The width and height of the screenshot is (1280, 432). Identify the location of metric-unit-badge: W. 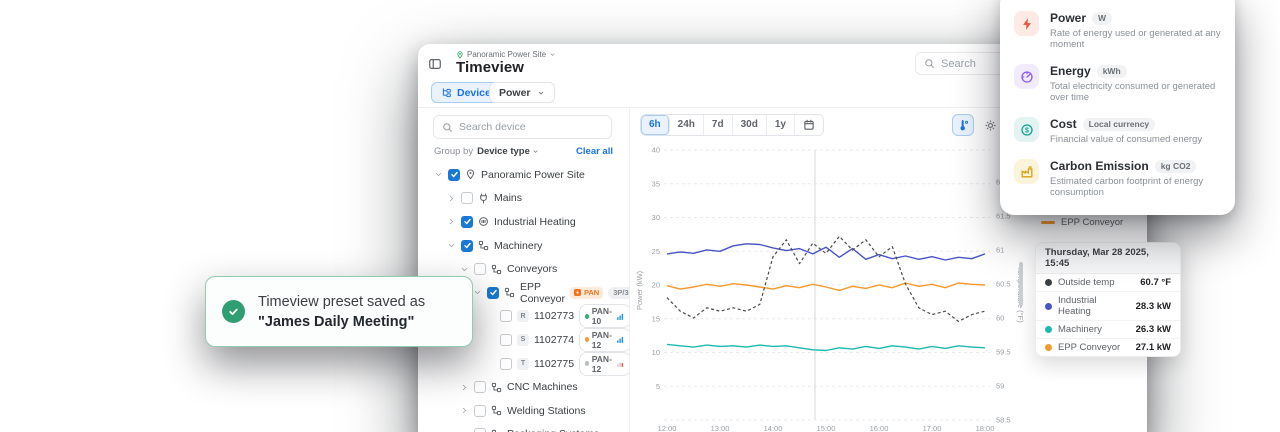
(1102, 18).